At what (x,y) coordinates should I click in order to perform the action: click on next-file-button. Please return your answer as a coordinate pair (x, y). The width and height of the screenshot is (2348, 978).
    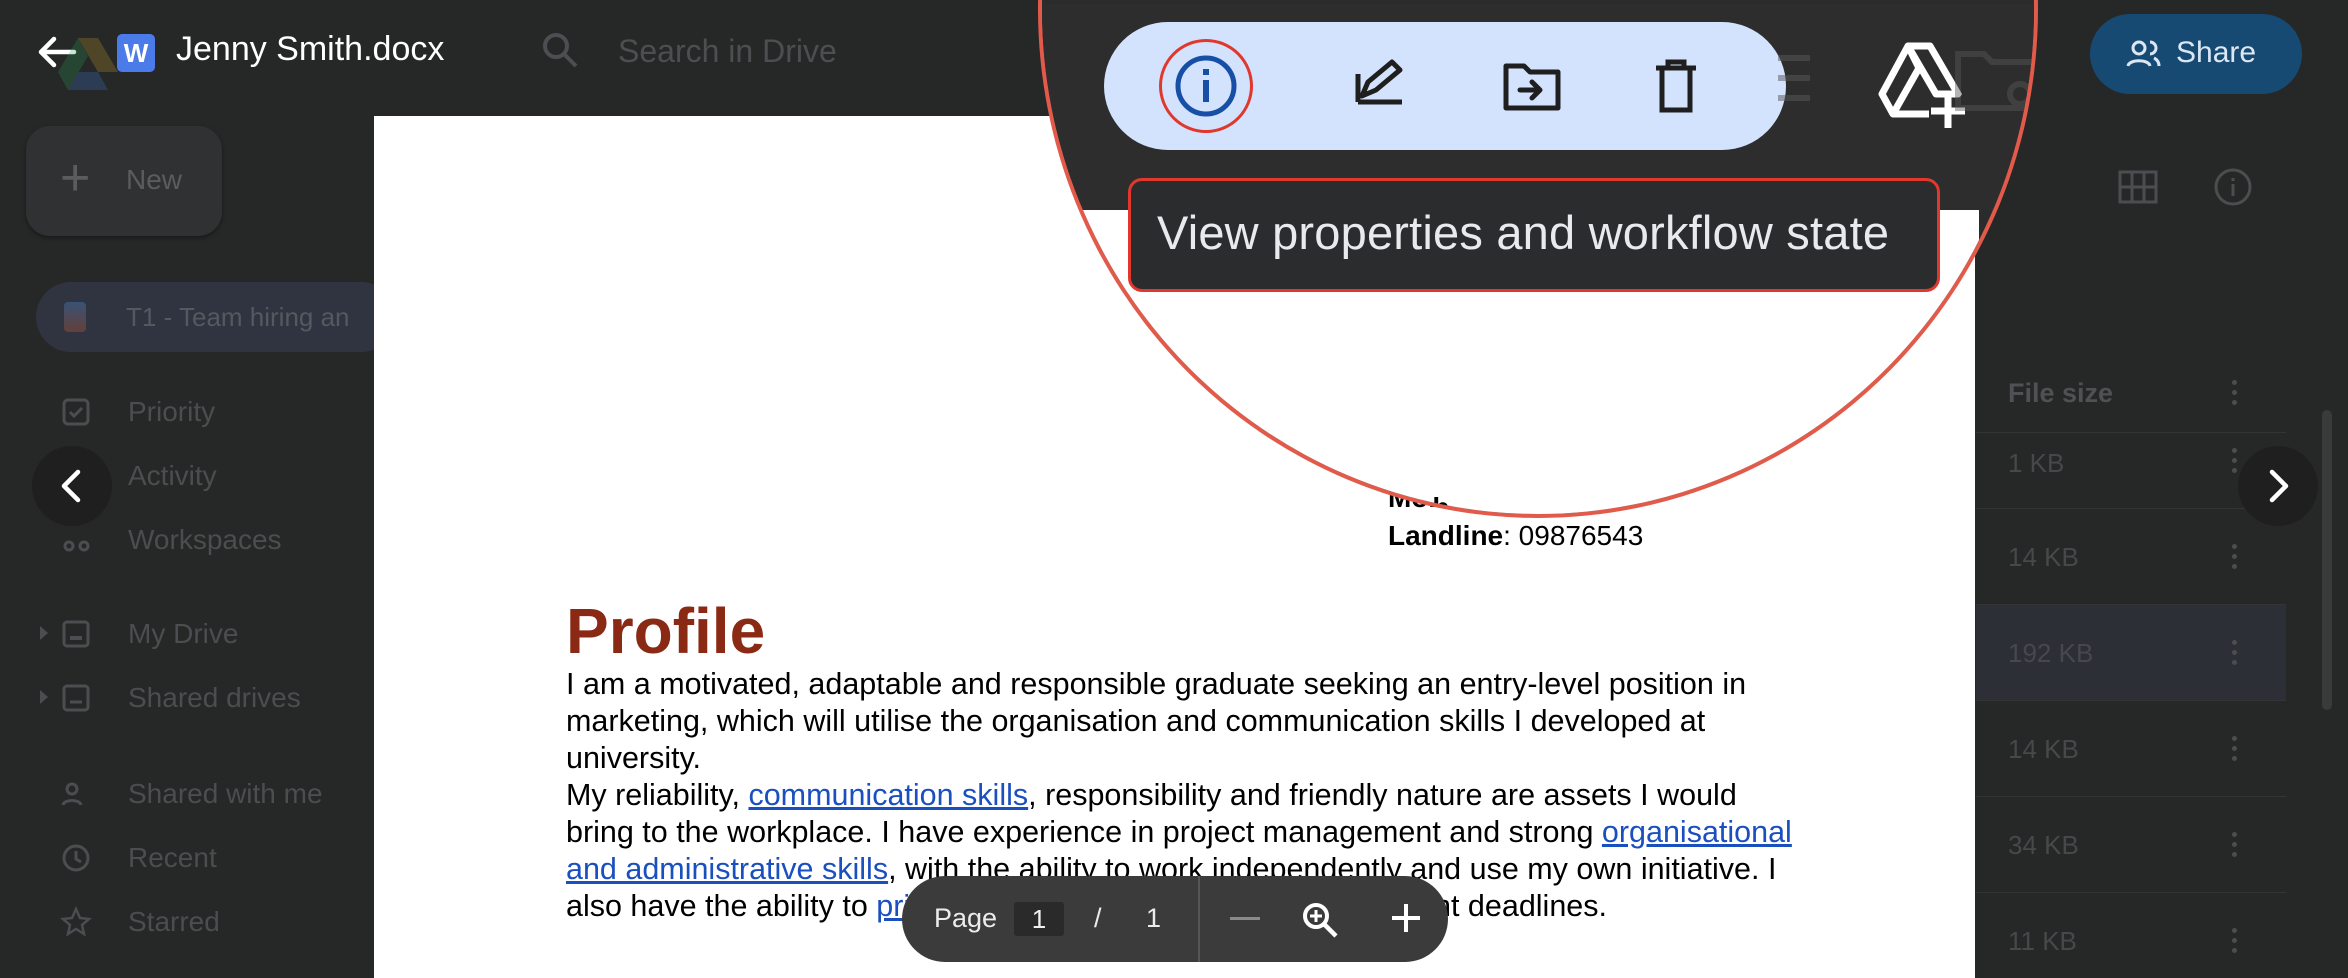
    Looking at the image, I should click on (2278, 486).